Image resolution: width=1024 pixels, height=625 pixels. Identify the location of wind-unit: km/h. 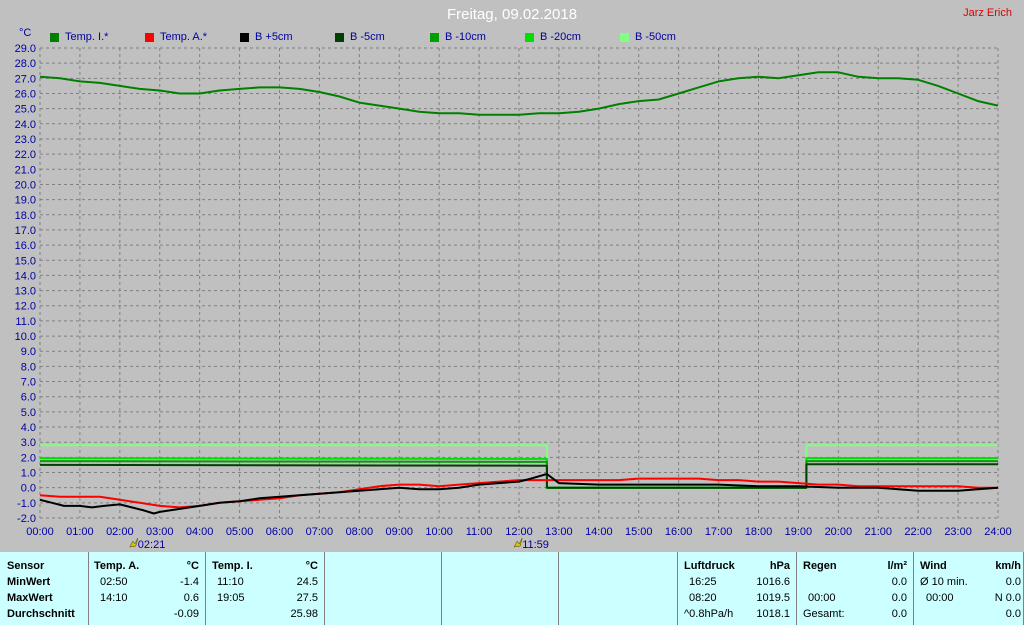
(1008, 566).